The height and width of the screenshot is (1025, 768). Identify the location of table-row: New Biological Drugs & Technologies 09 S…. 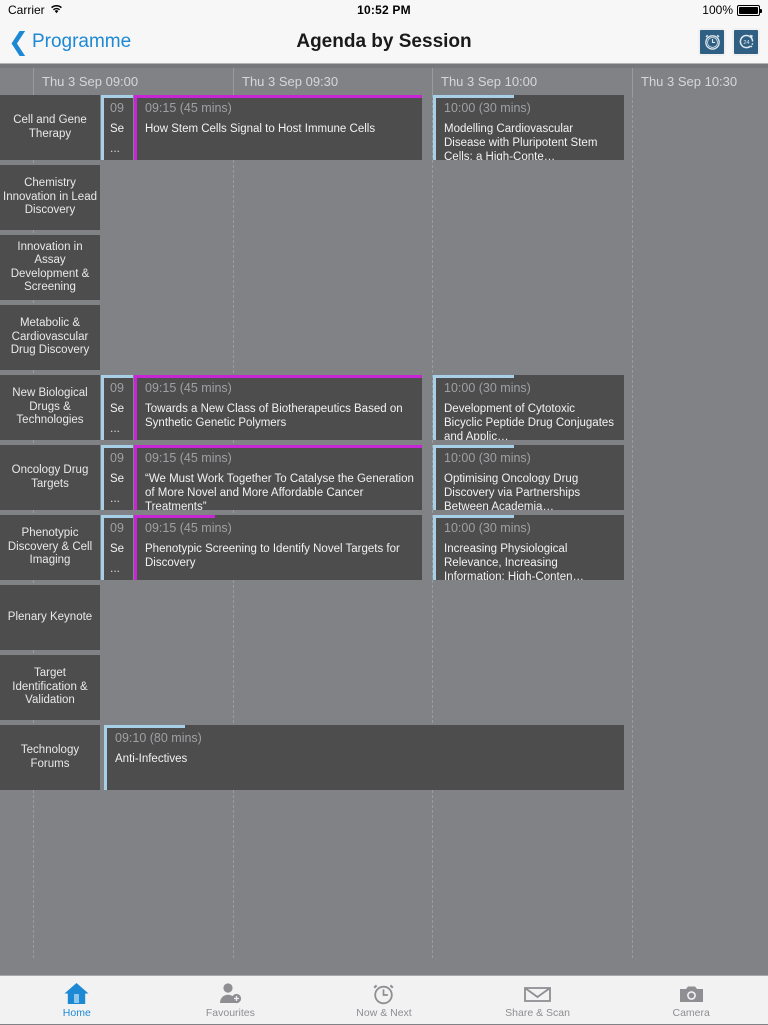
(384, 410).